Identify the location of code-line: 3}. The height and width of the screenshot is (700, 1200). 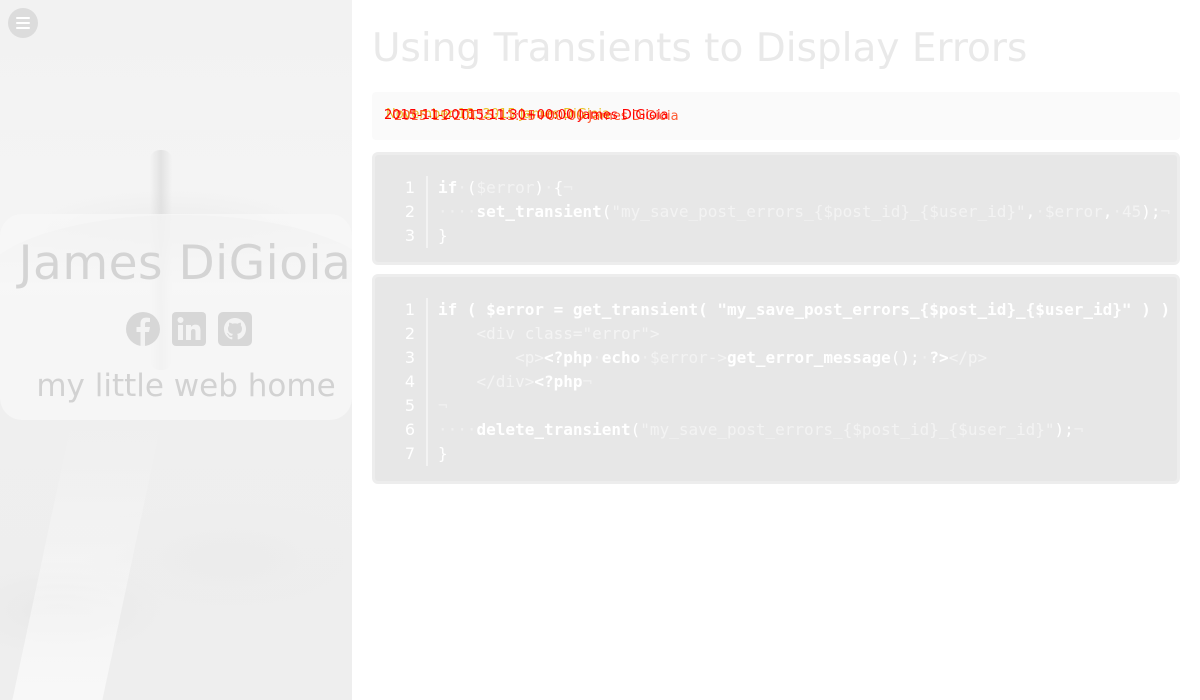
(776, 236).